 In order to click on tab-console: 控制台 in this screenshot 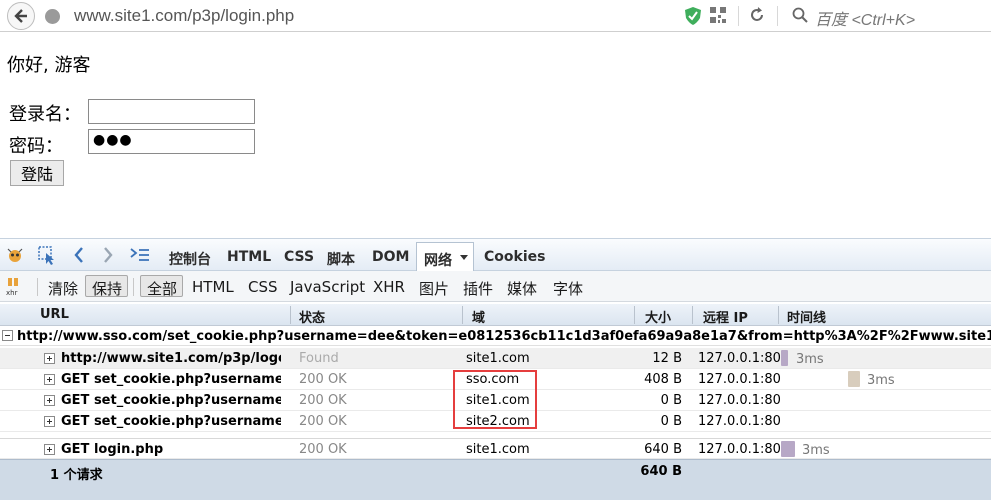, I will do `click(190, 259)`.